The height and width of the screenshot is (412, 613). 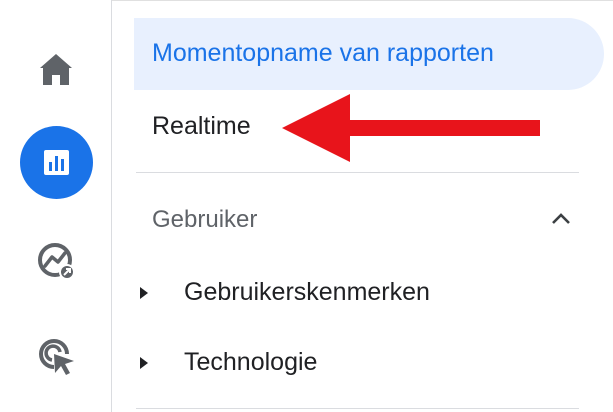 I want to click on nav-item-label: Realtime, so click(x=201, y=126).